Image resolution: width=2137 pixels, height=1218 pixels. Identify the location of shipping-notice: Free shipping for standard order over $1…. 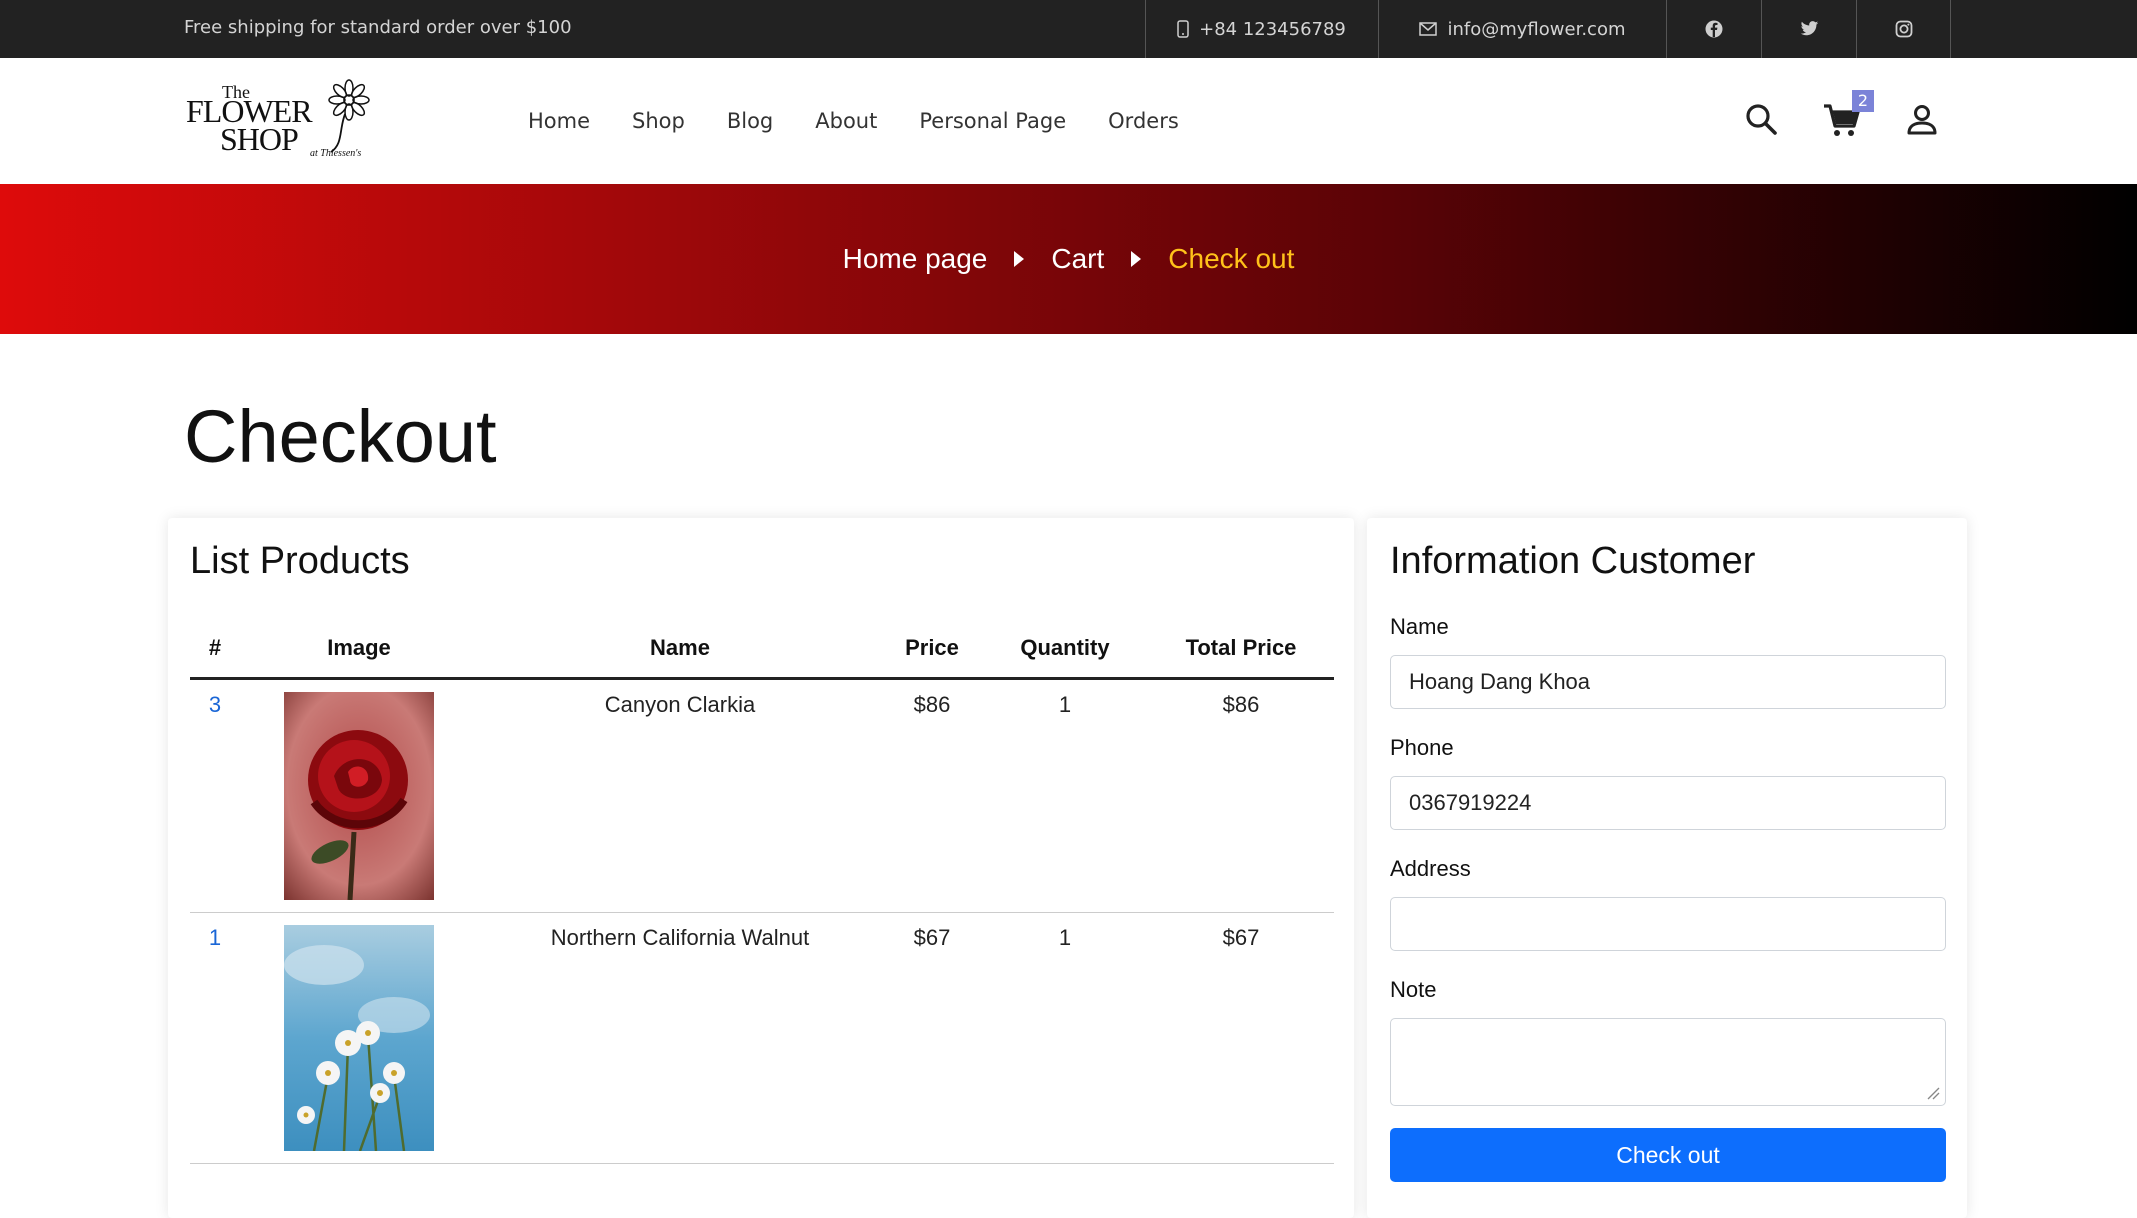
(378, 27).